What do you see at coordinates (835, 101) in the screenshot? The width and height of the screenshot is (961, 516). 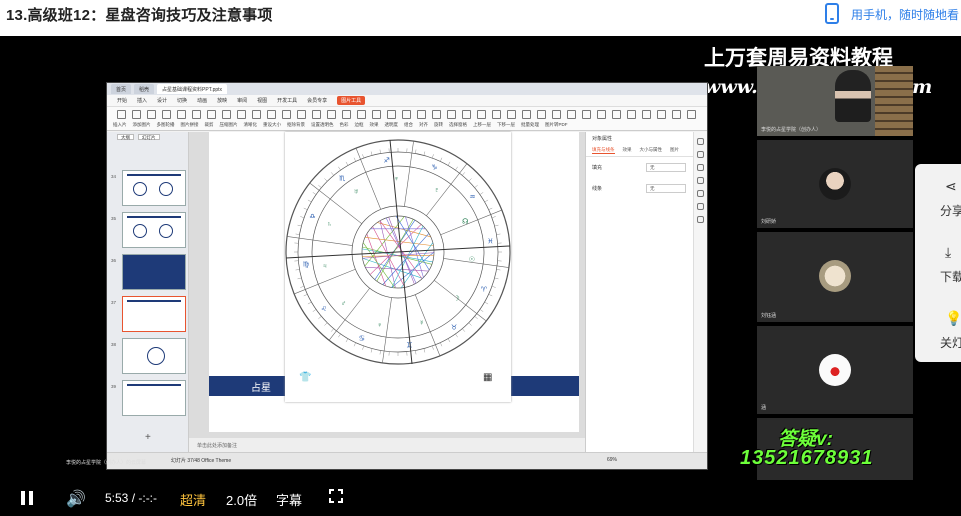 I see `participant-tile-presenter: 李悦的占星学院（创办人）` at bounding box center [835, 101].